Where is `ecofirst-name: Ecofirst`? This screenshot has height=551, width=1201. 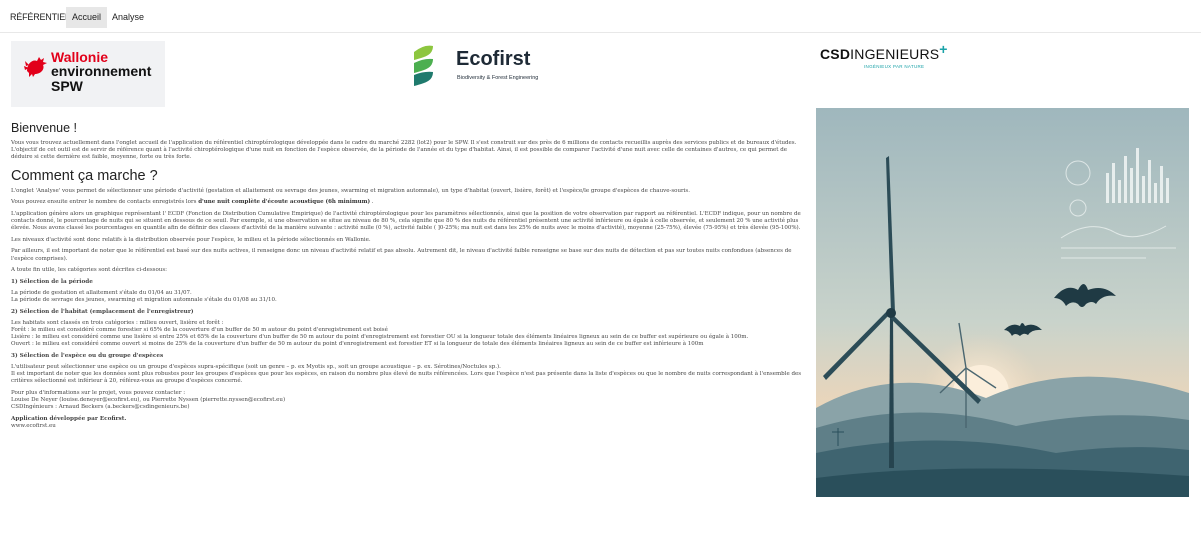 ecofirst-name: Ecofirst is located at coordinates (493, 59).